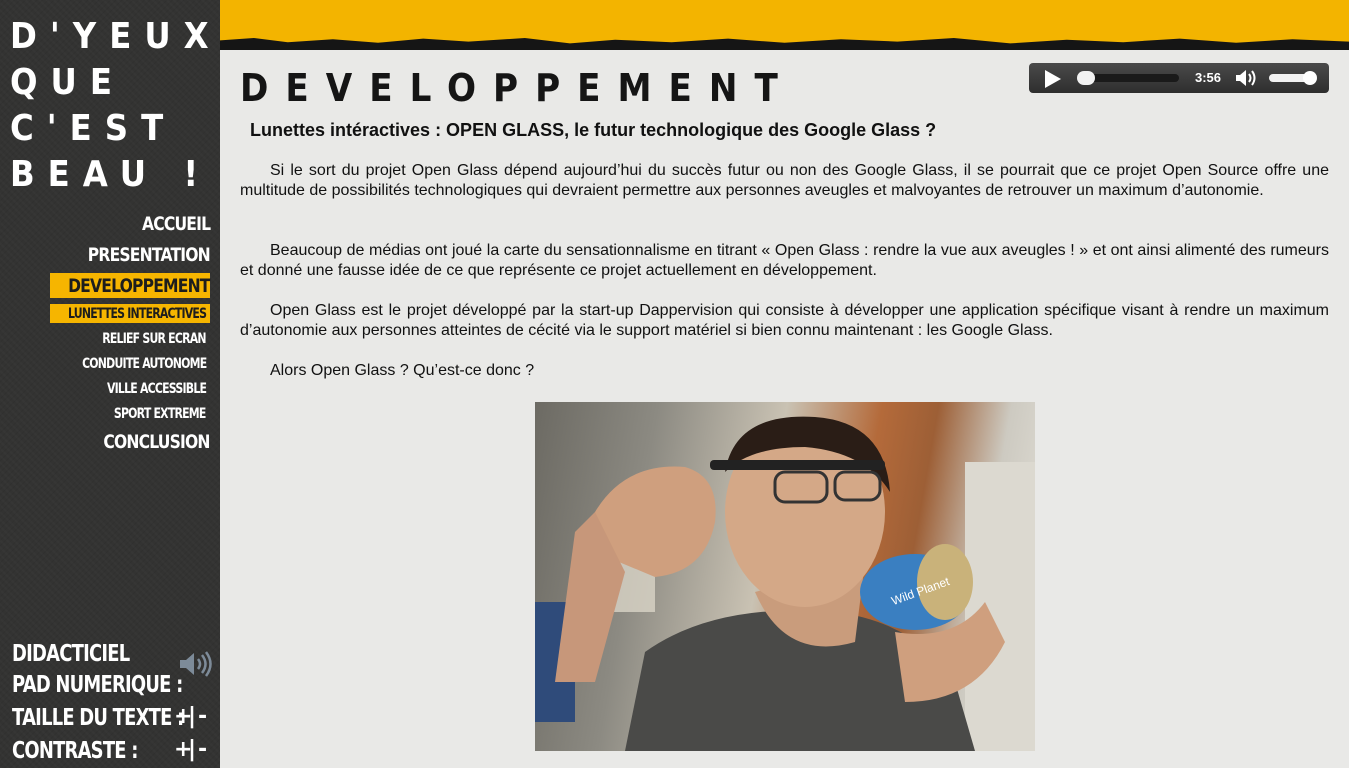 The width and height of the screenshot is (1349, 768). I want to click on time-display: 3:56, so click(1208, 77).